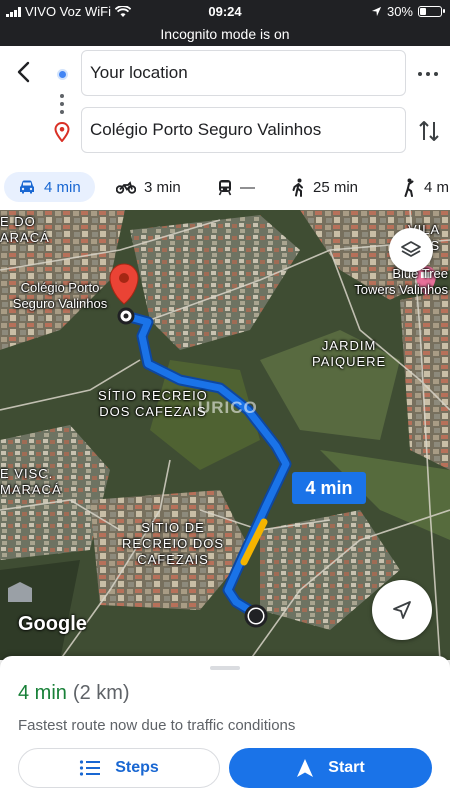  I want to click on incognito-banner: Incognito mode is on, so click(225, 34).